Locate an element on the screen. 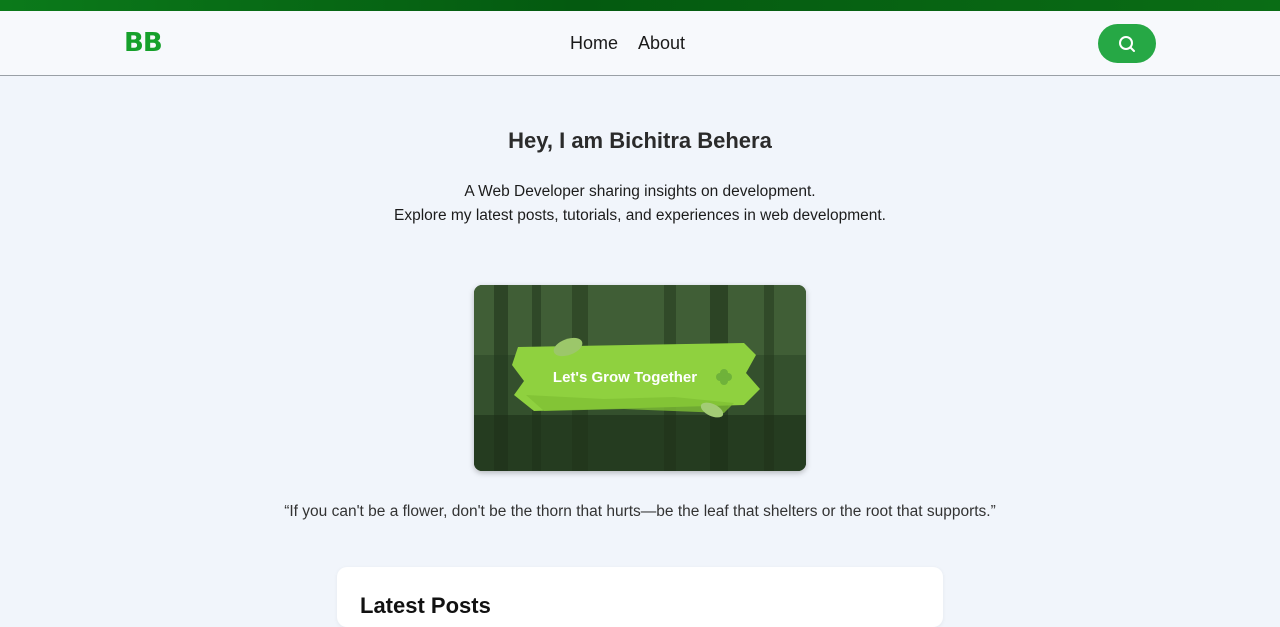 The height and width of the screenshot is (627, 1280). search-button is located at coordinates (1127, 43).